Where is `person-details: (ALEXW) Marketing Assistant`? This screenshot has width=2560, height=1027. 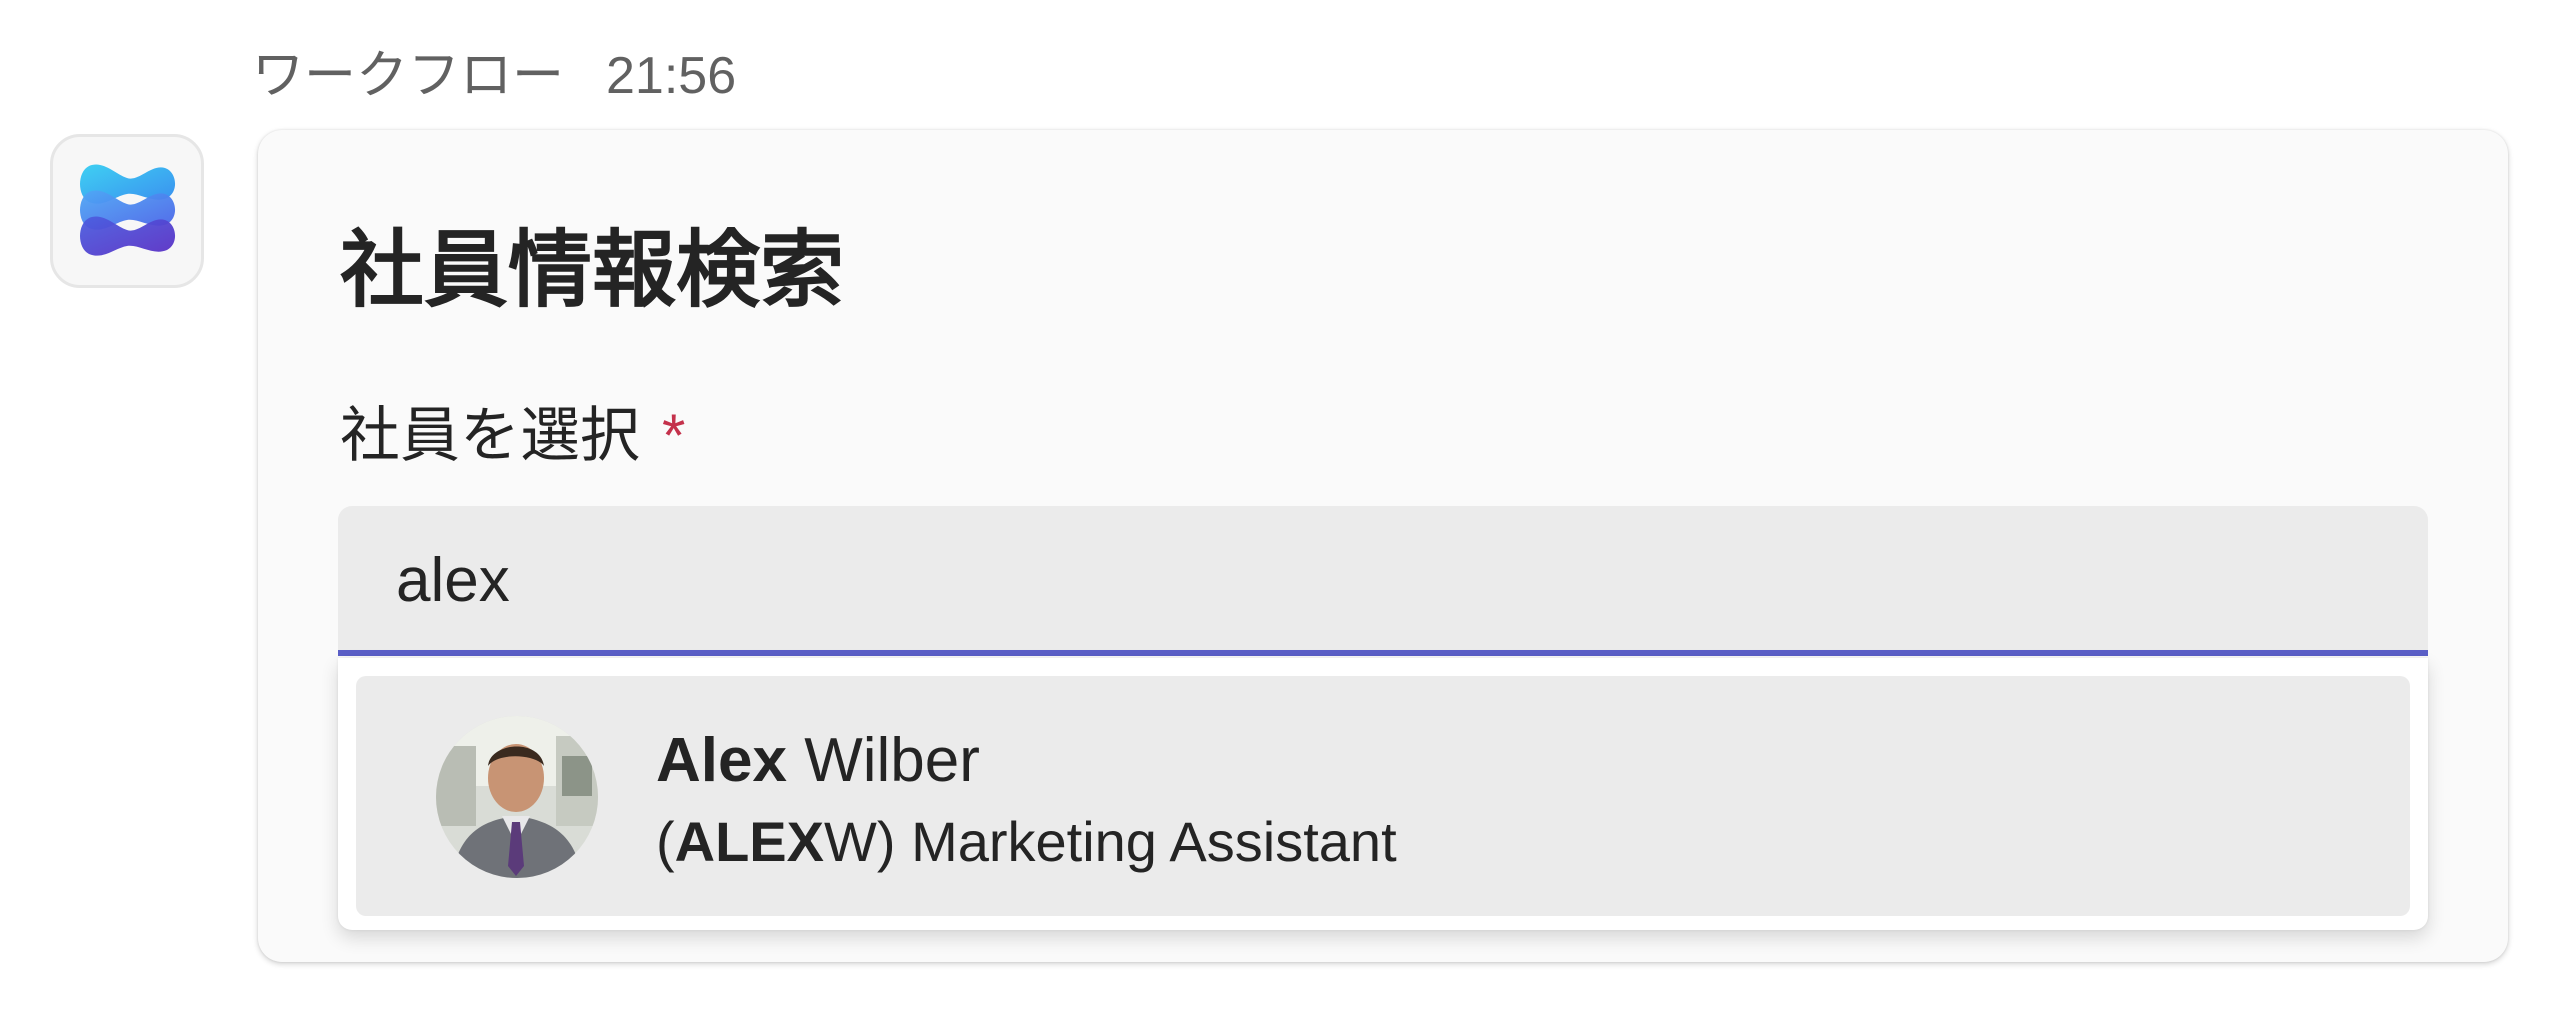
person-details: (ALEXW) Marketing Assistant is located at coordinates (1026, 842).